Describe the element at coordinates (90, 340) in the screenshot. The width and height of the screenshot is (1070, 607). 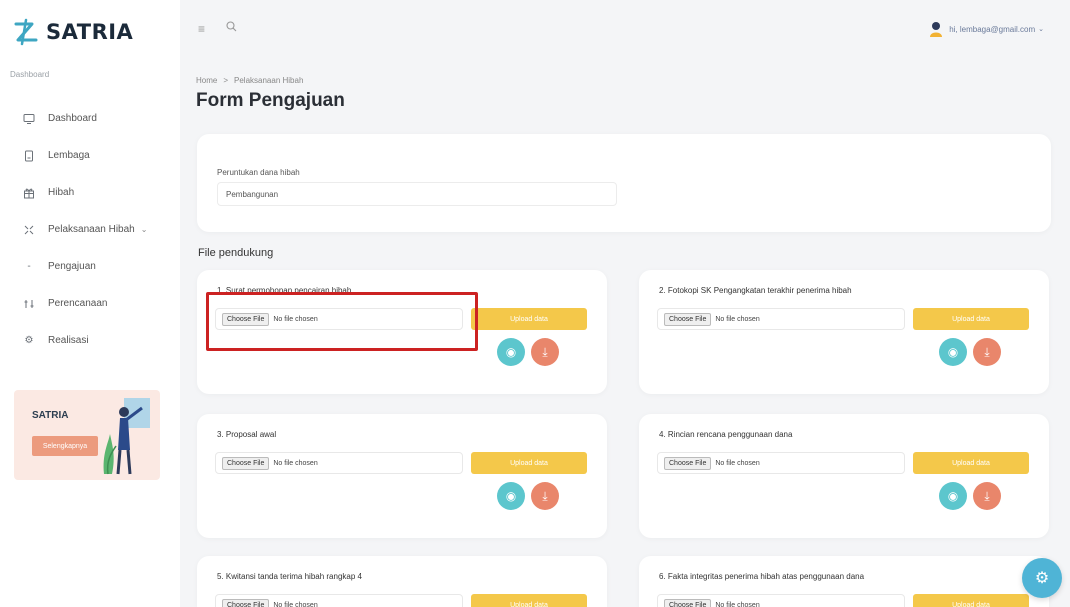
I see `sidebar-item-realisasi: ⚙ Realisasi` at that location.